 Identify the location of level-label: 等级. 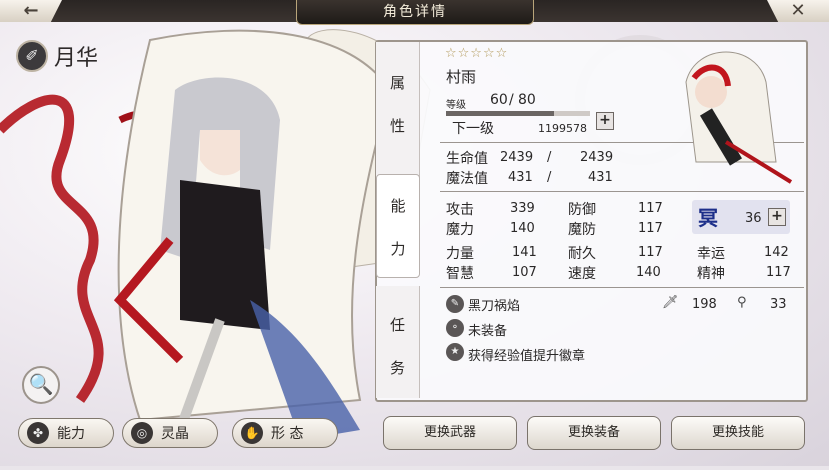
(456, 105).